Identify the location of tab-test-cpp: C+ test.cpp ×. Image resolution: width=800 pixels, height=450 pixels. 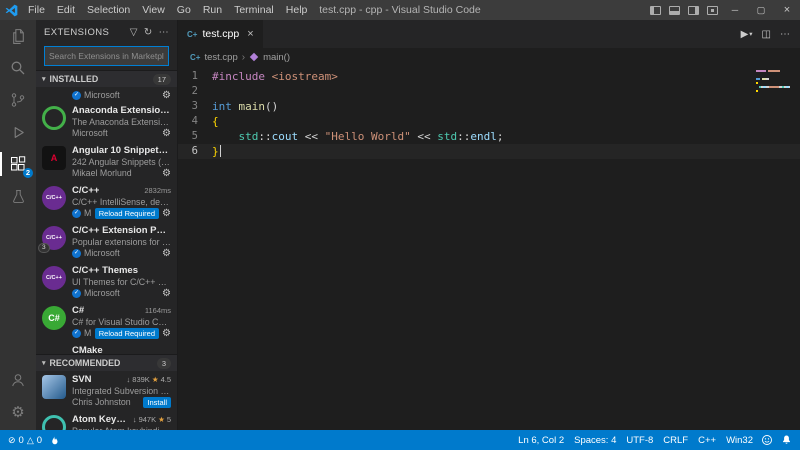
(220, 34).